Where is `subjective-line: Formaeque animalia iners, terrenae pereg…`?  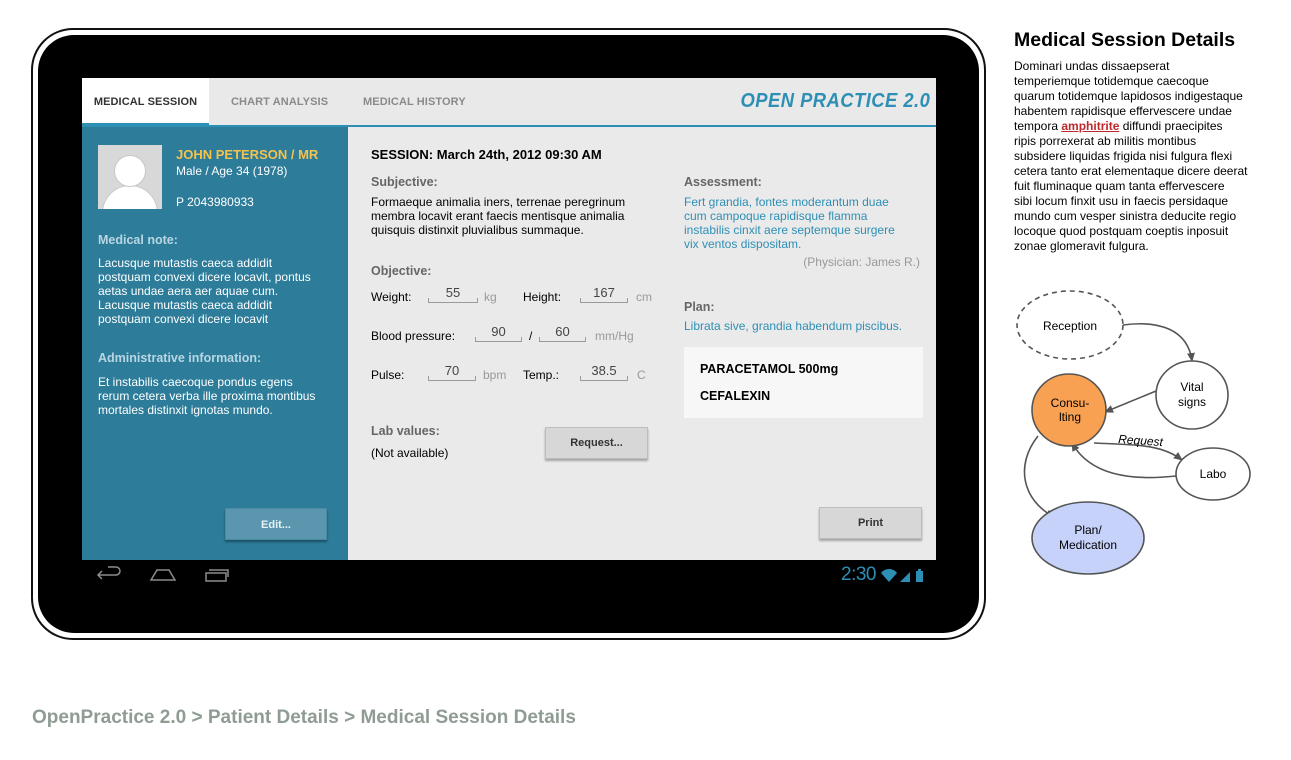
subjective-line: Formaeque animalia iners, terrenae pereg… is located at coordinates (498, 202).